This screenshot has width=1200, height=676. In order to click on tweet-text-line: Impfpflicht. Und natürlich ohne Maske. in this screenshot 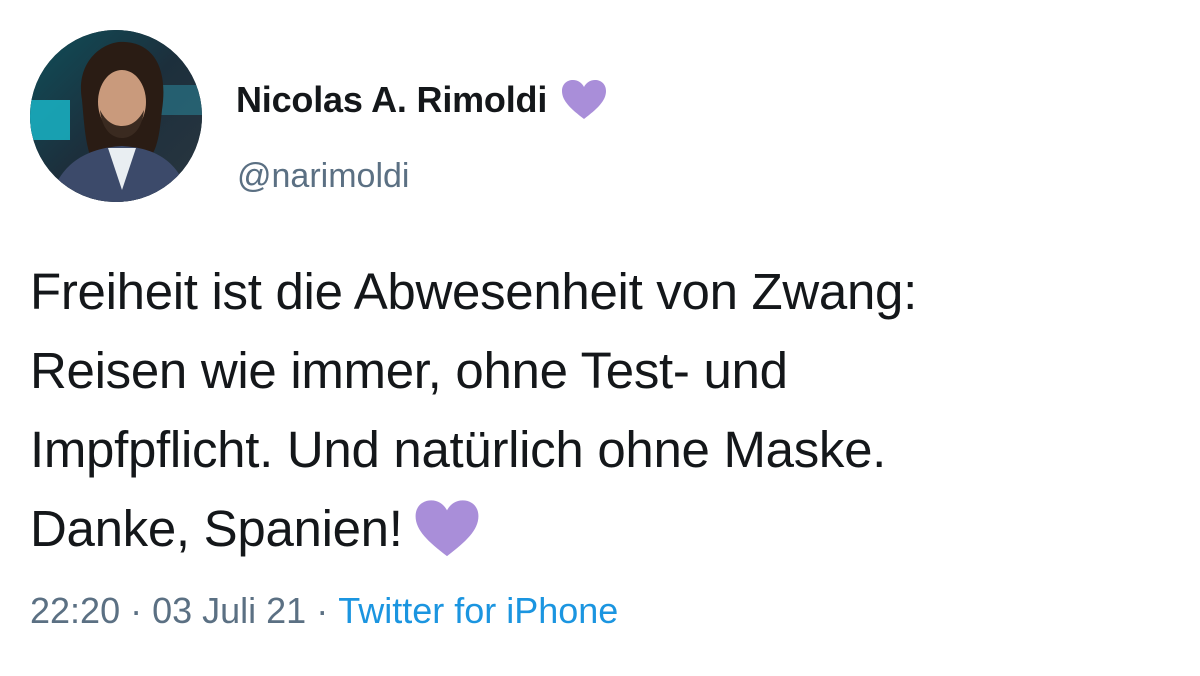, I will do `click(458, 449)`.